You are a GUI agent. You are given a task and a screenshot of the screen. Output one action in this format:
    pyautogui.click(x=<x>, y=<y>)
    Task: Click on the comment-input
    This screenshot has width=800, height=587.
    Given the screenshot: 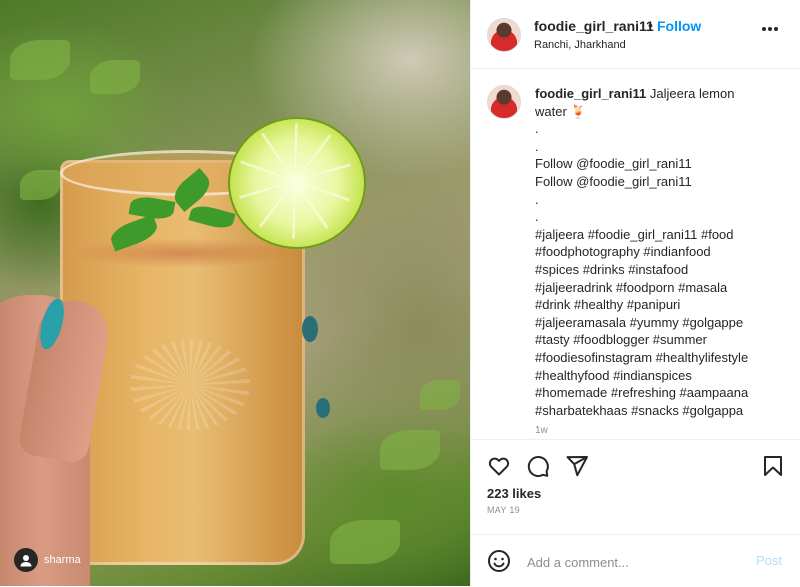 What is the action you would take?
    pyautogui.click(x=637, y=562)
    